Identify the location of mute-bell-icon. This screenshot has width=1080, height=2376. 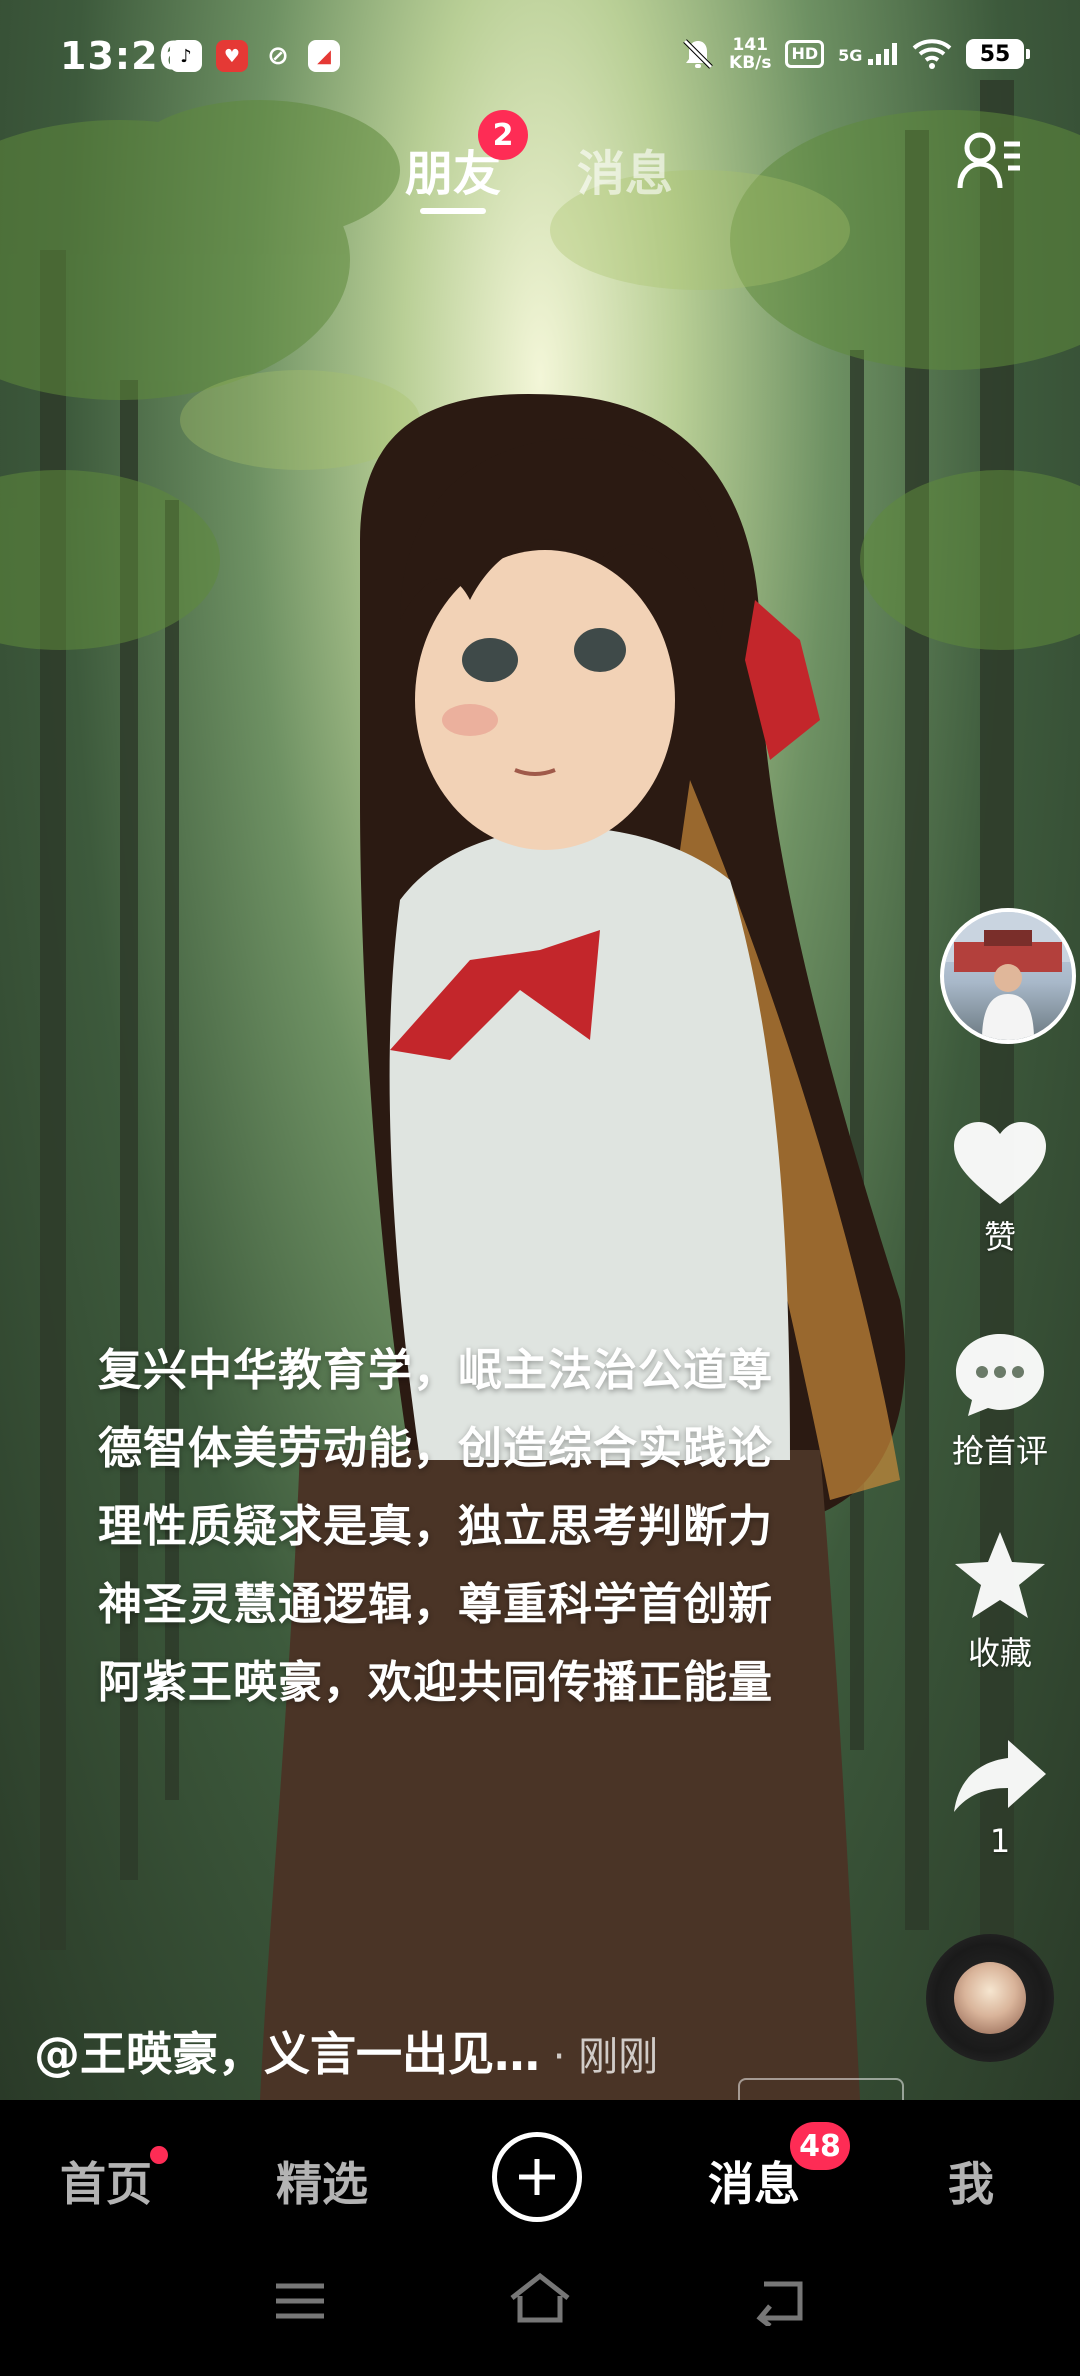
(698, 54).